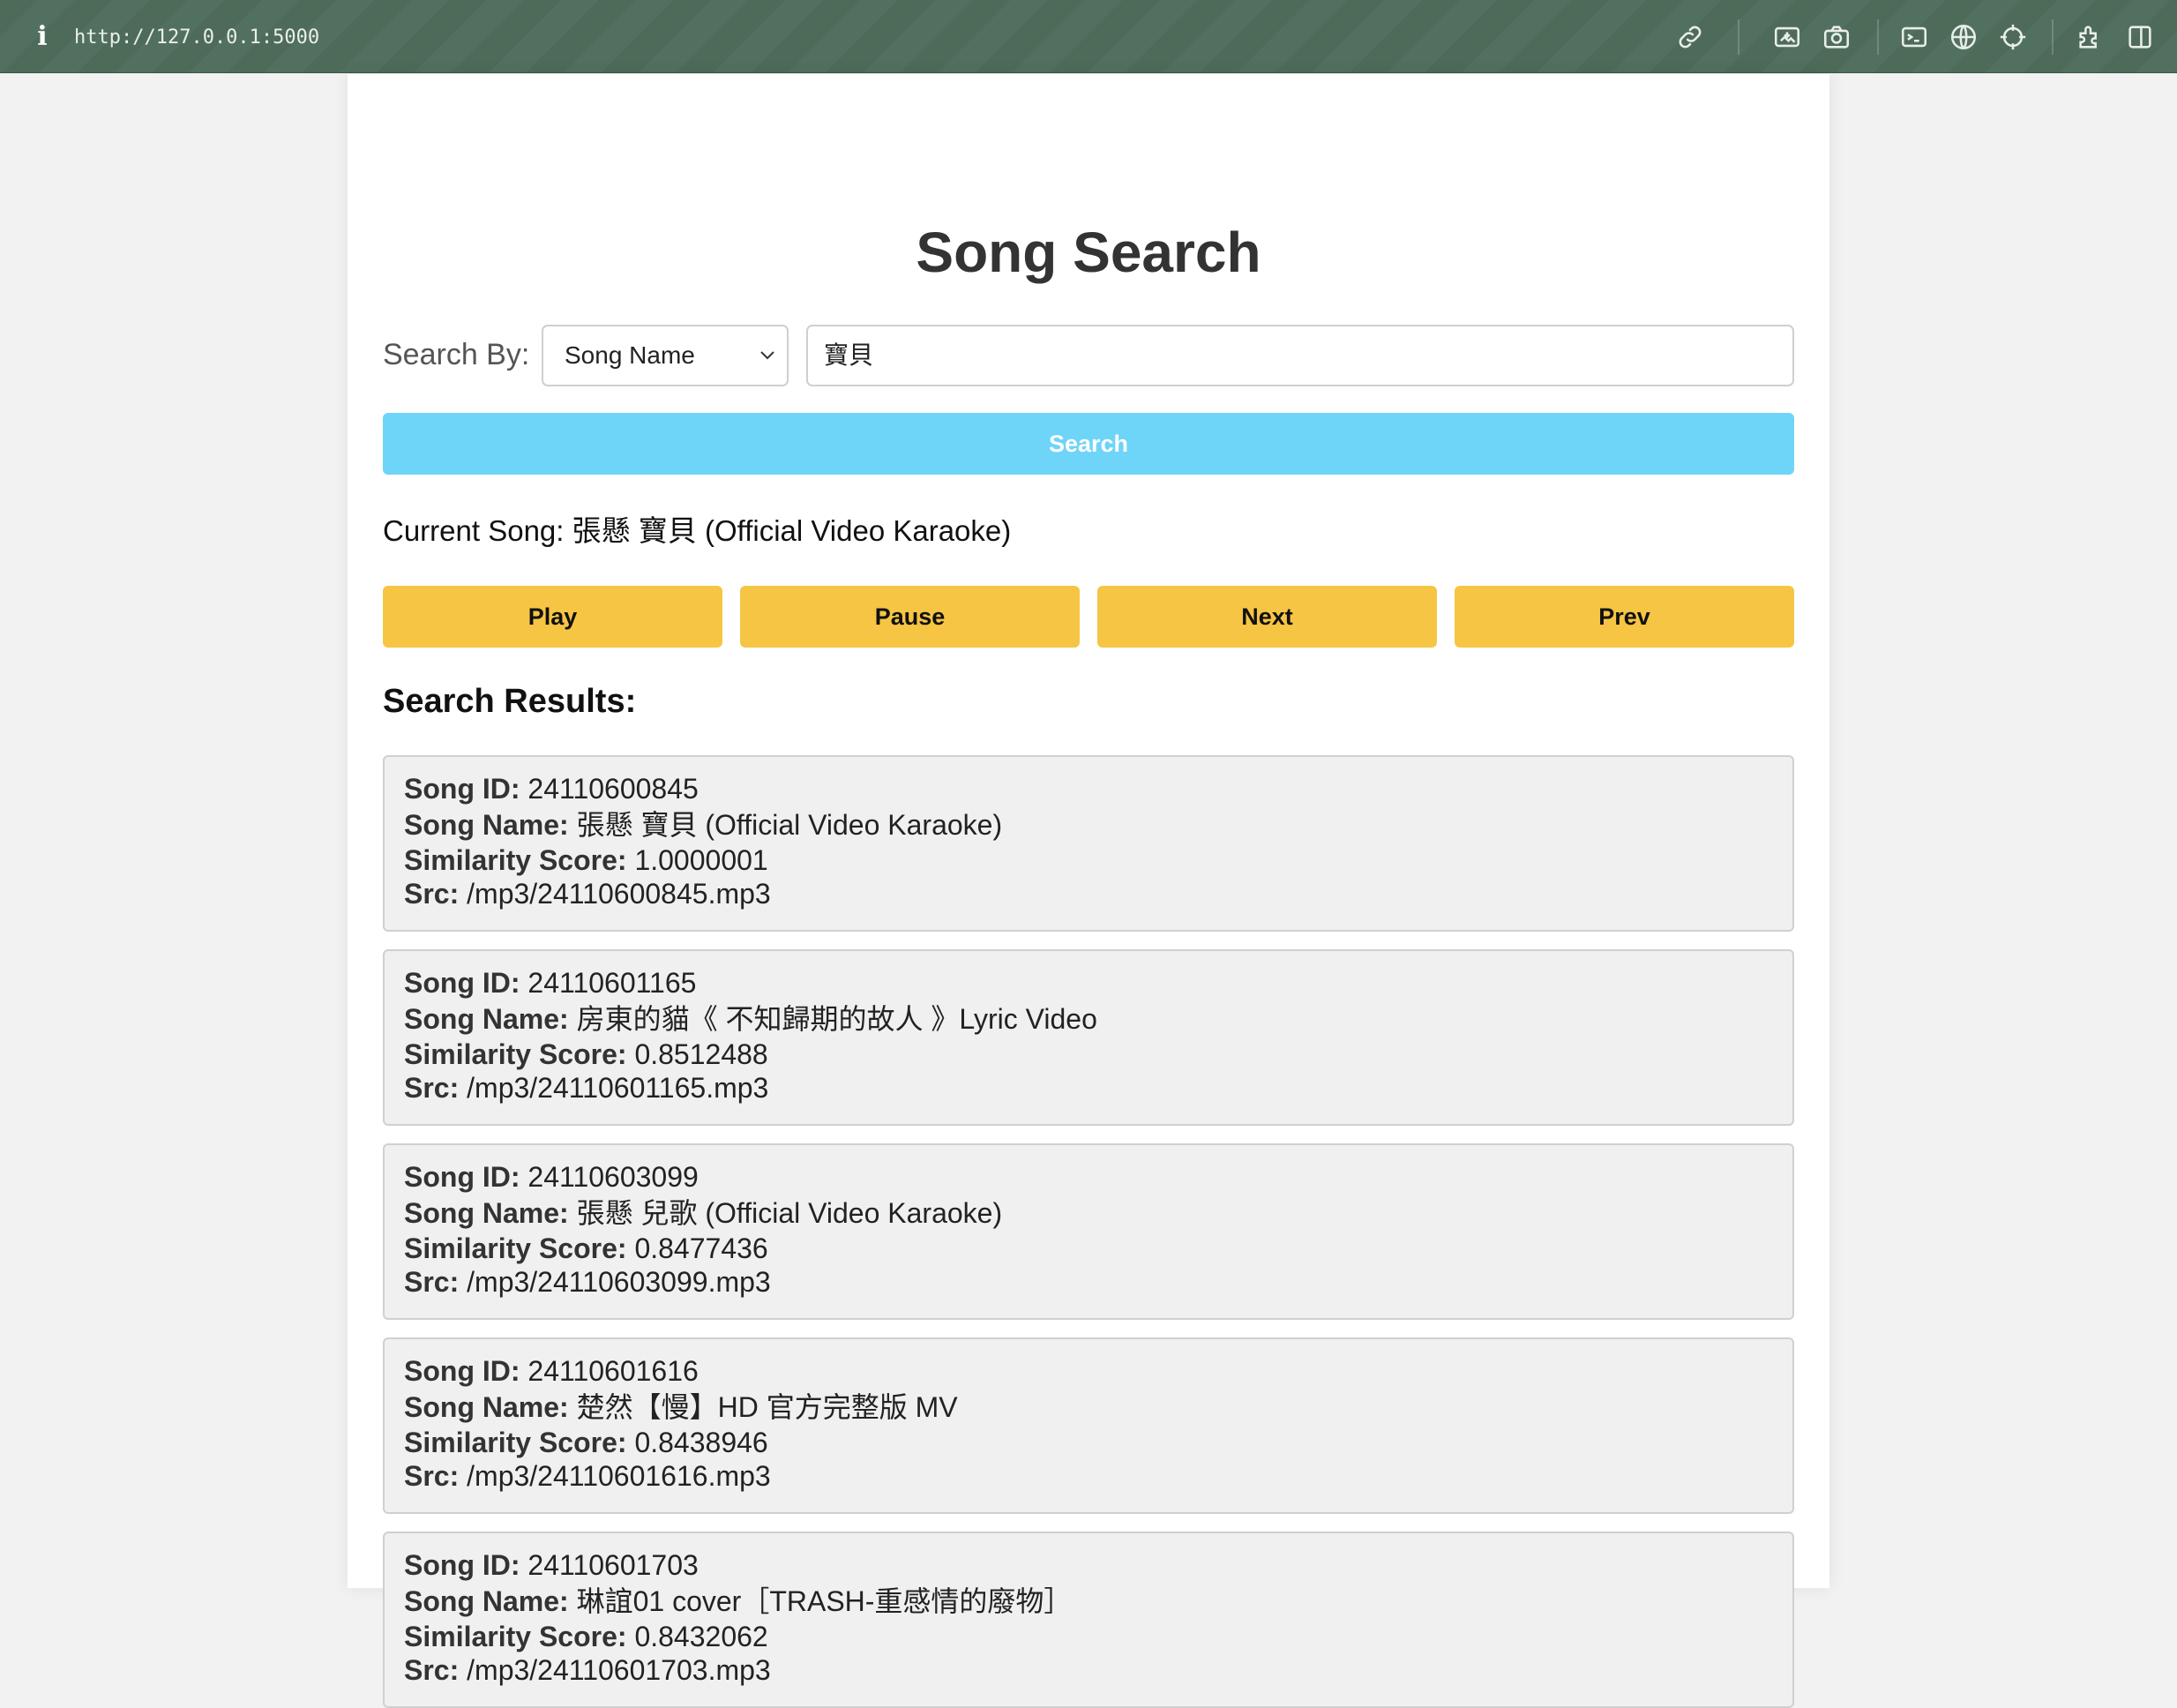 The image size is (2177, 1708). What do you see at coordinates (1300, 355) in the screenshot?
I see `search-input: 寶貝` at bounding box center [1300, 355].